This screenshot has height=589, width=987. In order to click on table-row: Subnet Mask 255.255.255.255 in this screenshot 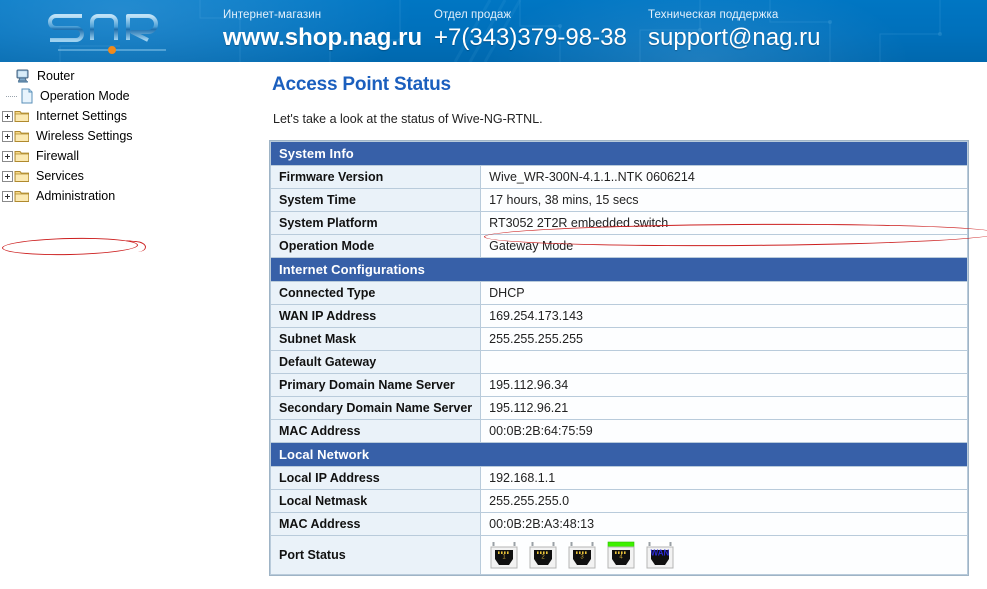, I will do `click(619, 339)`.